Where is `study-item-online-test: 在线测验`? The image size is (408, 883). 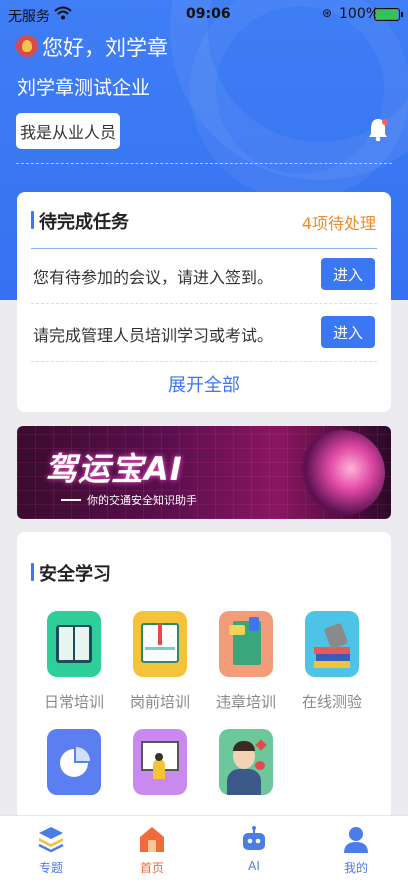 study-item-online-test: 在线测验 is located at coordinates (332, 661).